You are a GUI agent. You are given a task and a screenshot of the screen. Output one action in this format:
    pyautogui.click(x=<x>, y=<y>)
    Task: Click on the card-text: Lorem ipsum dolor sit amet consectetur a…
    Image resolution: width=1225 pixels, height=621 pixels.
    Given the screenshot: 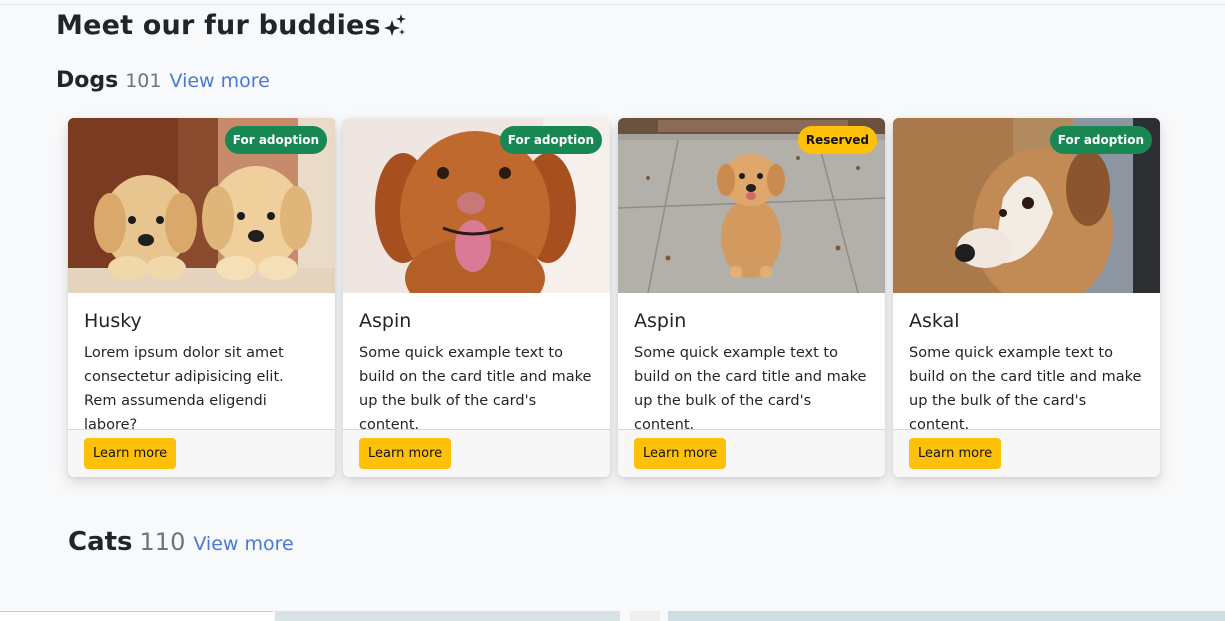 What is the action you would take?
    pyautogui.click(x=184, y=389)
    